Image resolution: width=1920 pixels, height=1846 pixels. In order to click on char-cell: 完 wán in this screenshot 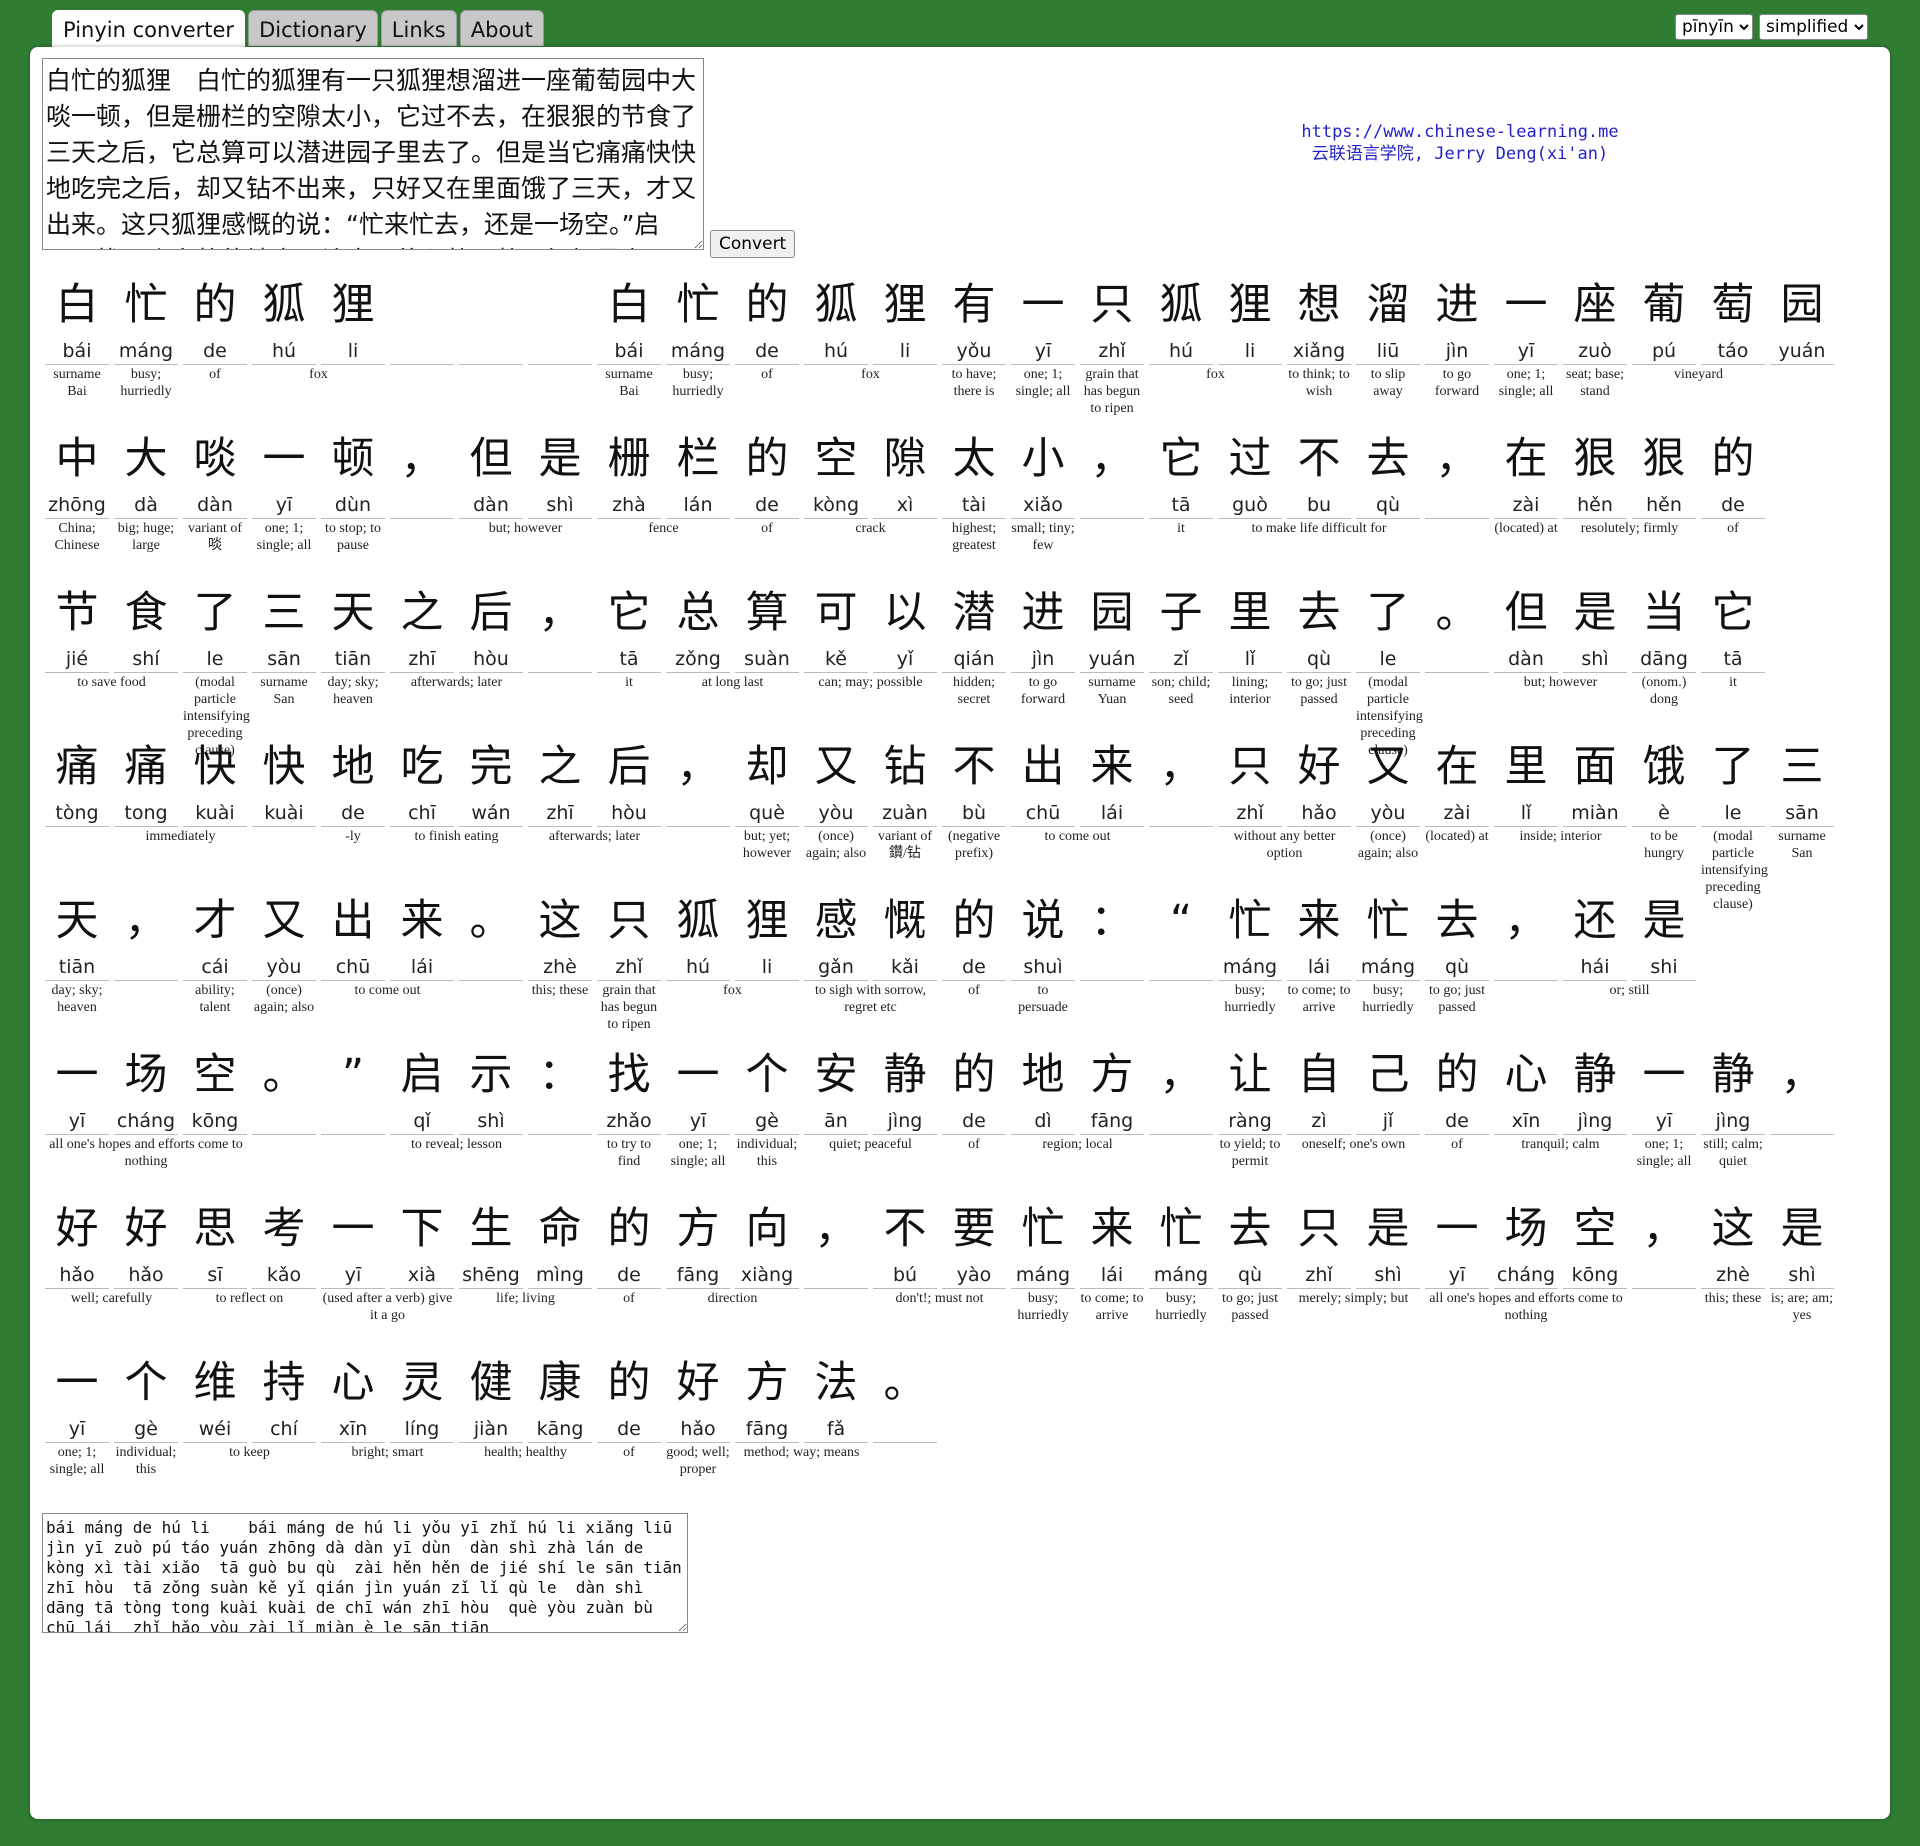, I will do `click(491, 779)`.